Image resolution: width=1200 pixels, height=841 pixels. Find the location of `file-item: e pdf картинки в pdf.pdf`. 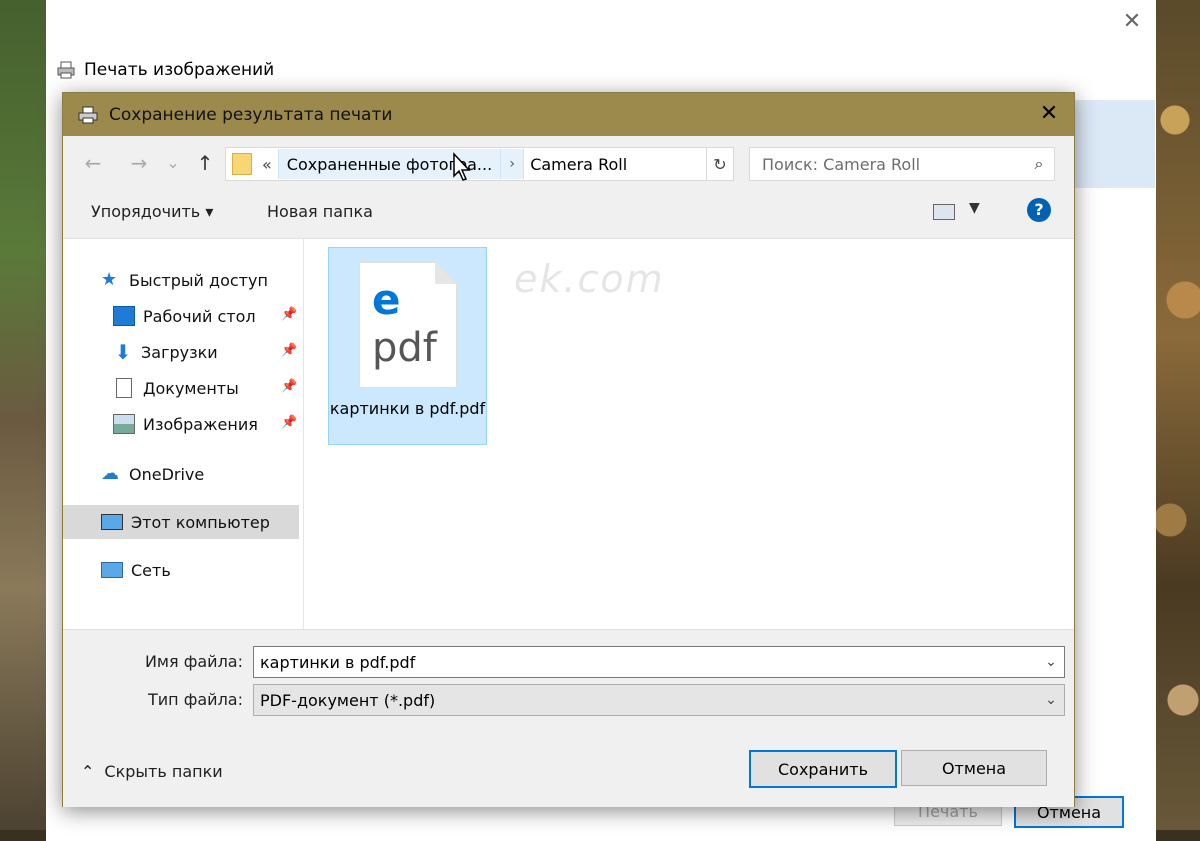

file-item: e pdf картинки в pdf.pdf is located at coordinates (407, 346).